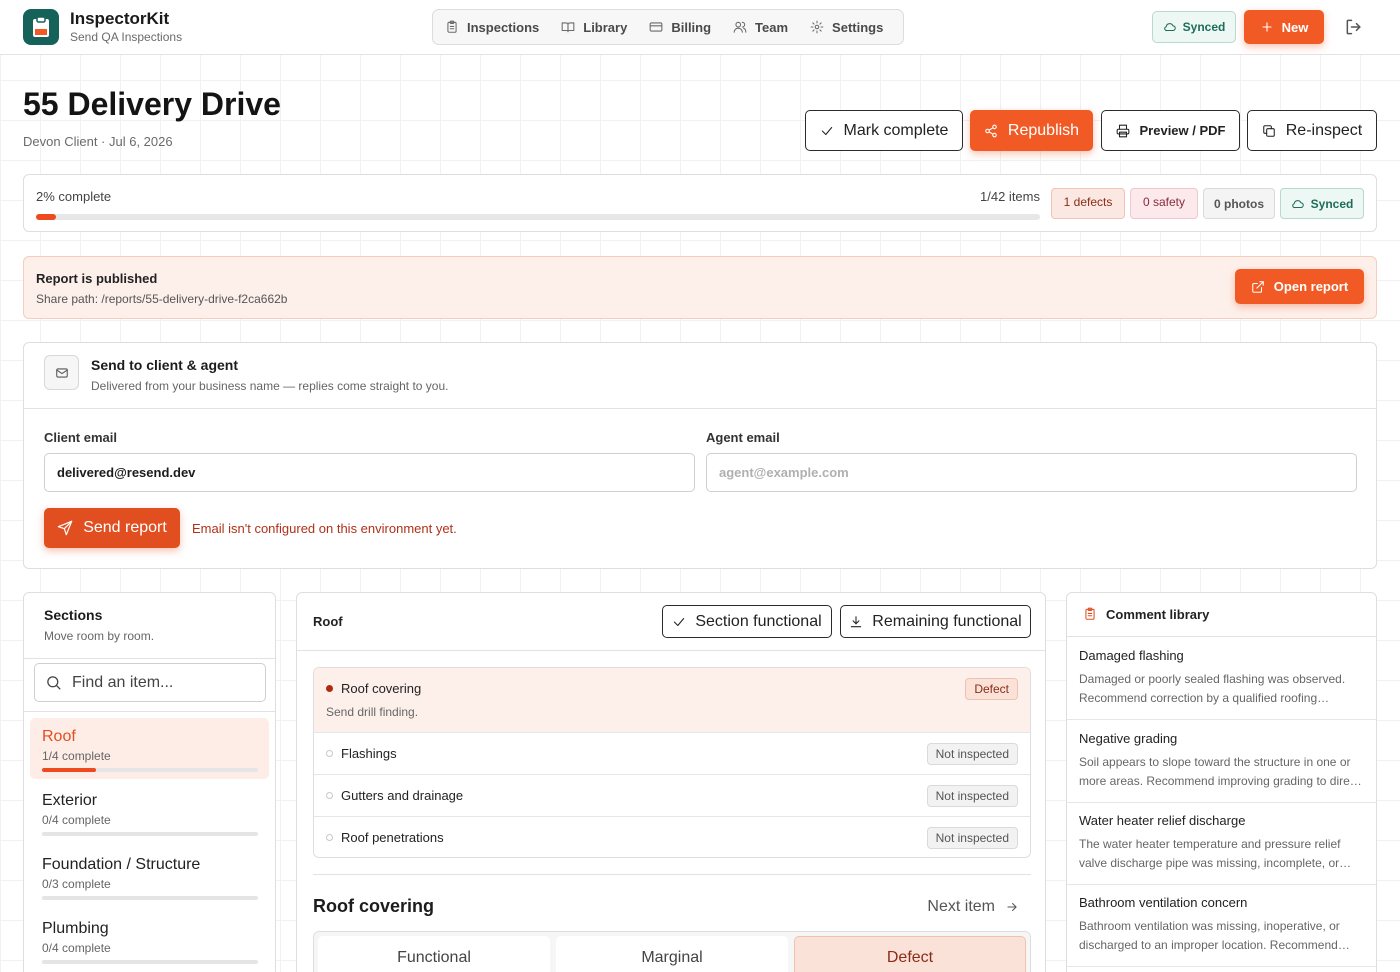 The height and width of the screenshot is (972, 1400). What do you see at coordinates (846, 27) in the screenshot?
I see `nav-settings: Settings` at bounding box center [846, 27].